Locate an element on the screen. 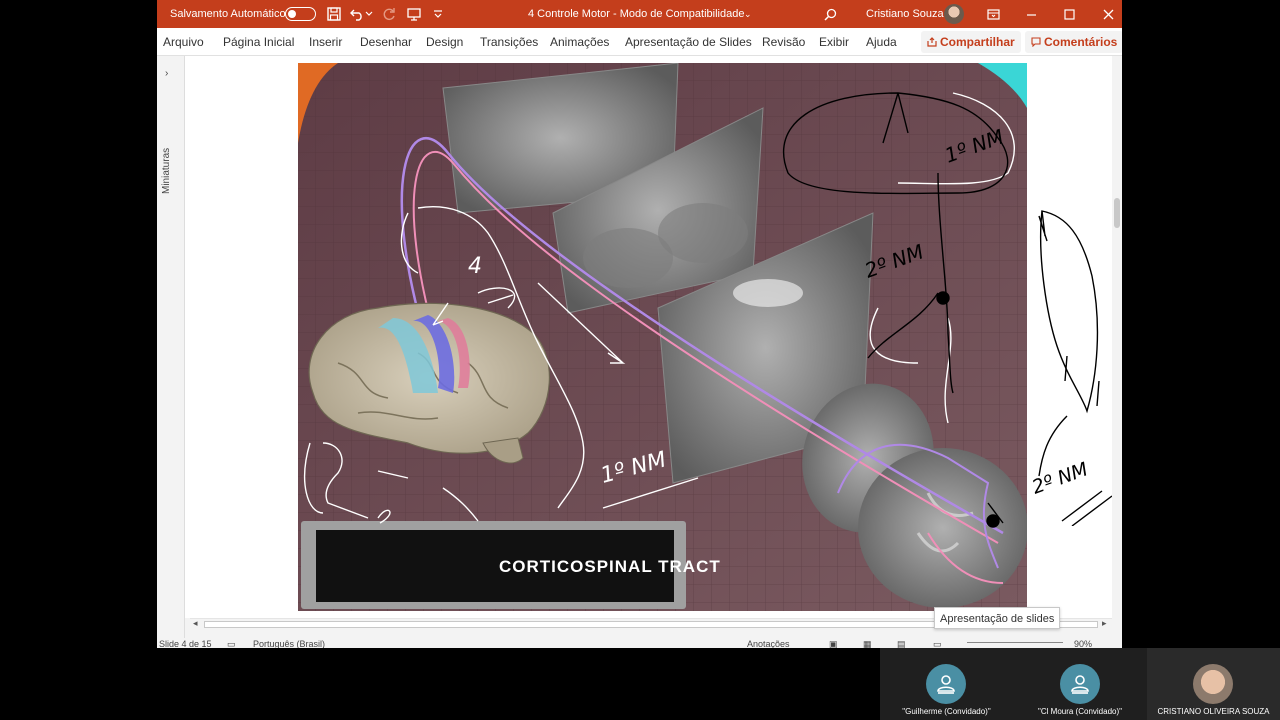 The width and height of the screenshot is (1280, 720). participant-name: CRISTIANO OLIVEIRA SOUZA is located at coordinates (1213, 711).